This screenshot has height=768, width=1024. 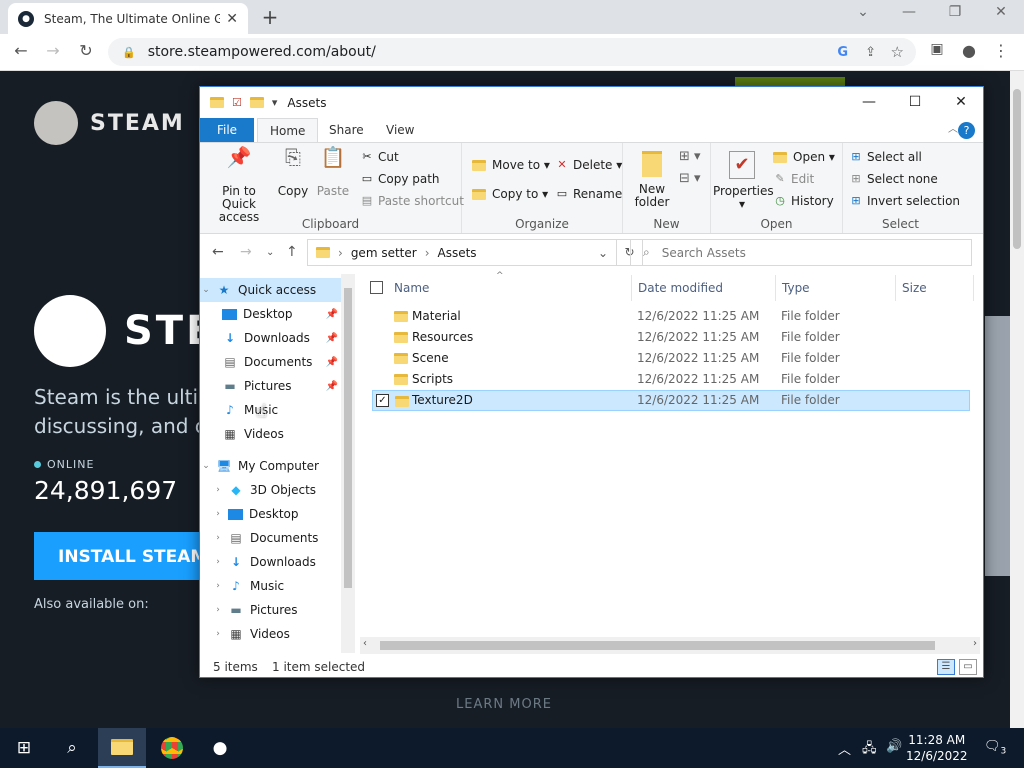 I want to click on move-to-button: Move to ▾, so click(x=511, y=165).